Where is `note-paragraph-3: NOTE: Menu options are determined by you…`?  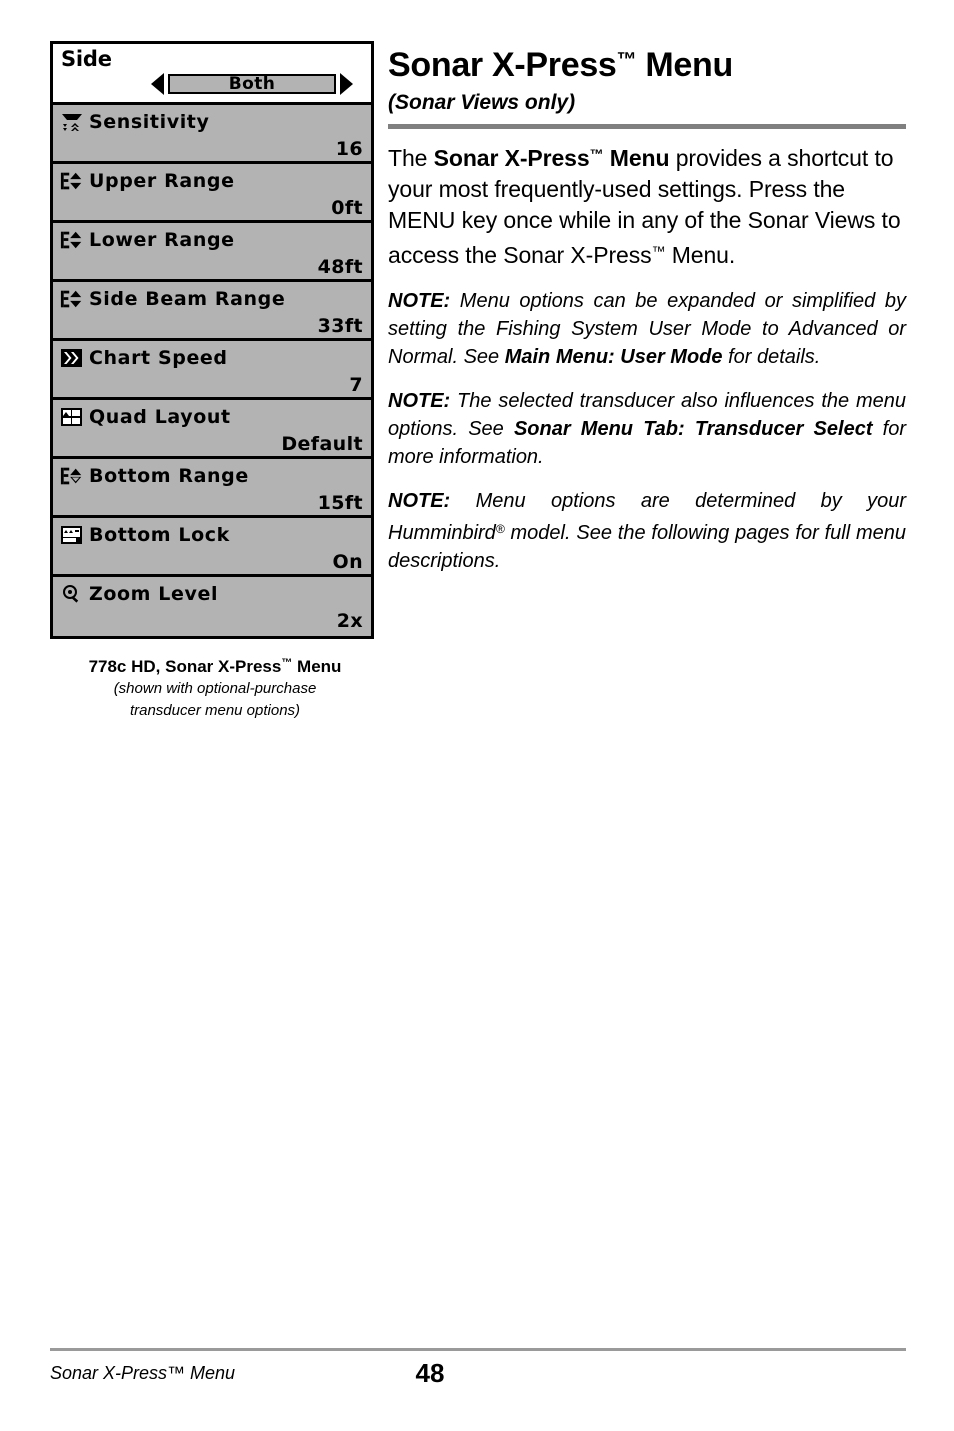
note-paragraph-3: NOTE: Menu options are determined by you… is located at coordinates (647, 531).